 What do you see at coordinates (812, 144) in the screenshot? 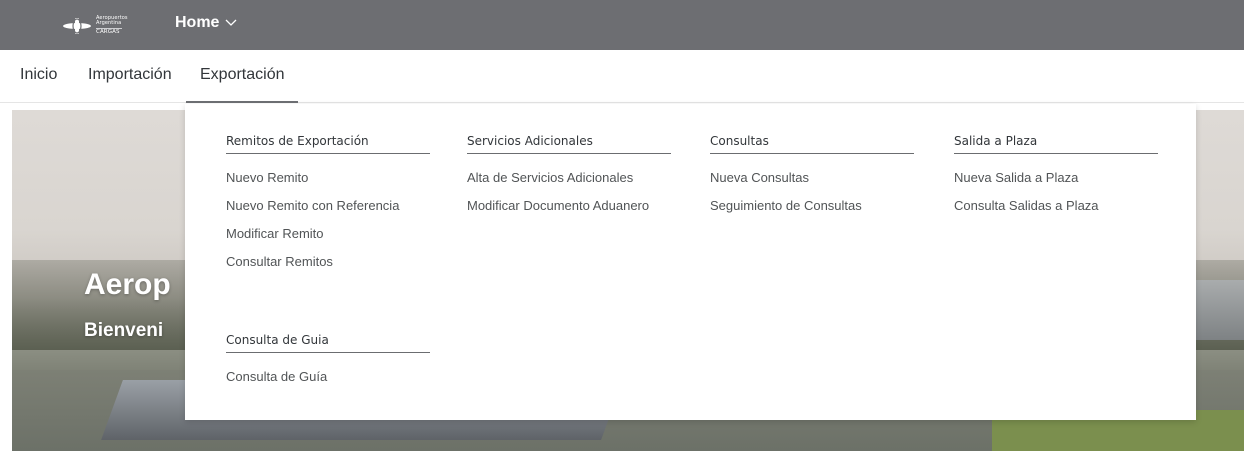
I see `menu-group-header: Consultas` at bounding box center [812, 144].